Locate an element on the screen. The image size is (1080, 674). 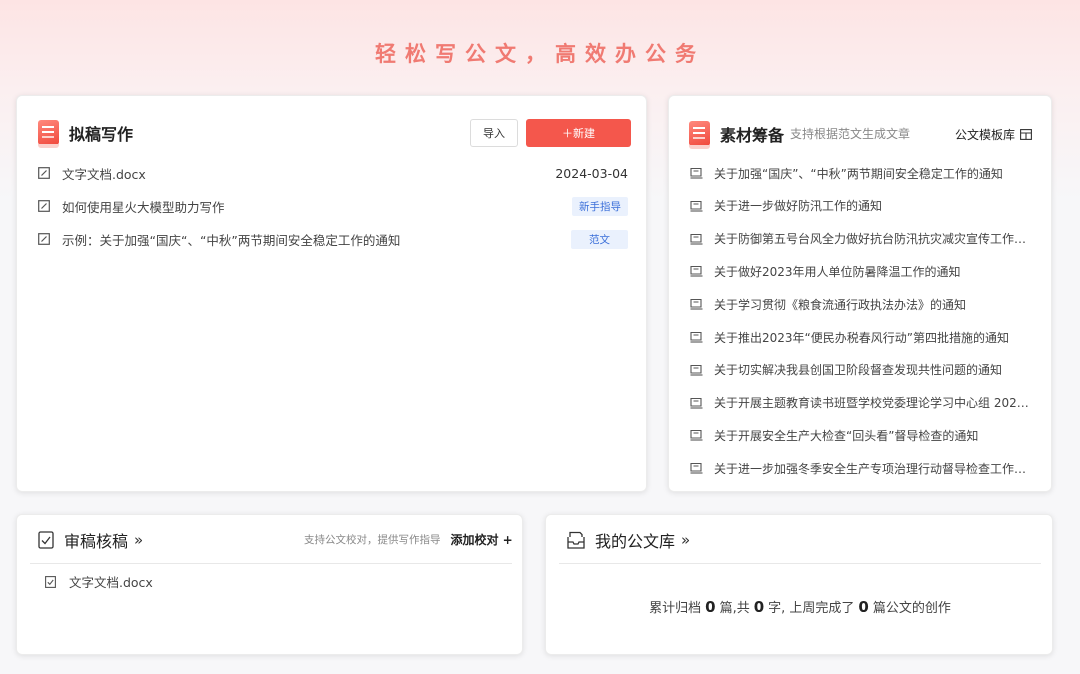
review-hint: 支持公文校对，提供写作指导 is located at coordinates (372, 540).